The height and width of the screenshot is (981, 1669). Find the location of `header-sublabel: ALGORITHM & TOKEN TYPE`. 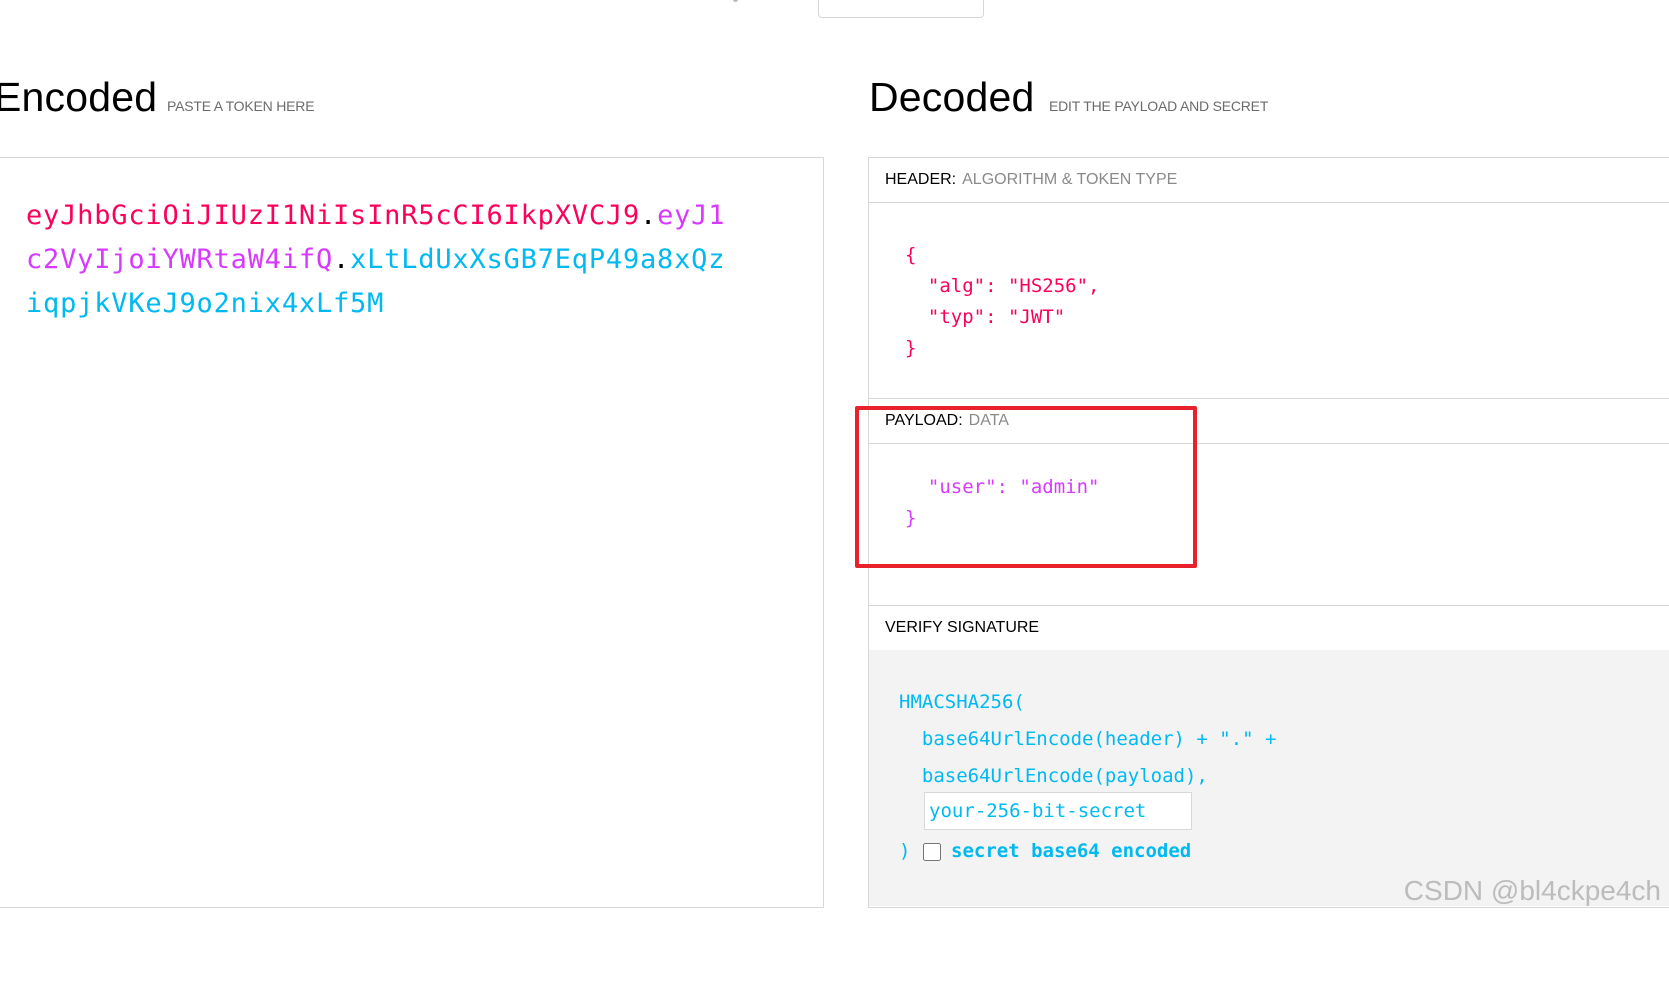

header-sublabel: ALGORITHM & TOKEN TYPE is located at coordinates (1070, 179).